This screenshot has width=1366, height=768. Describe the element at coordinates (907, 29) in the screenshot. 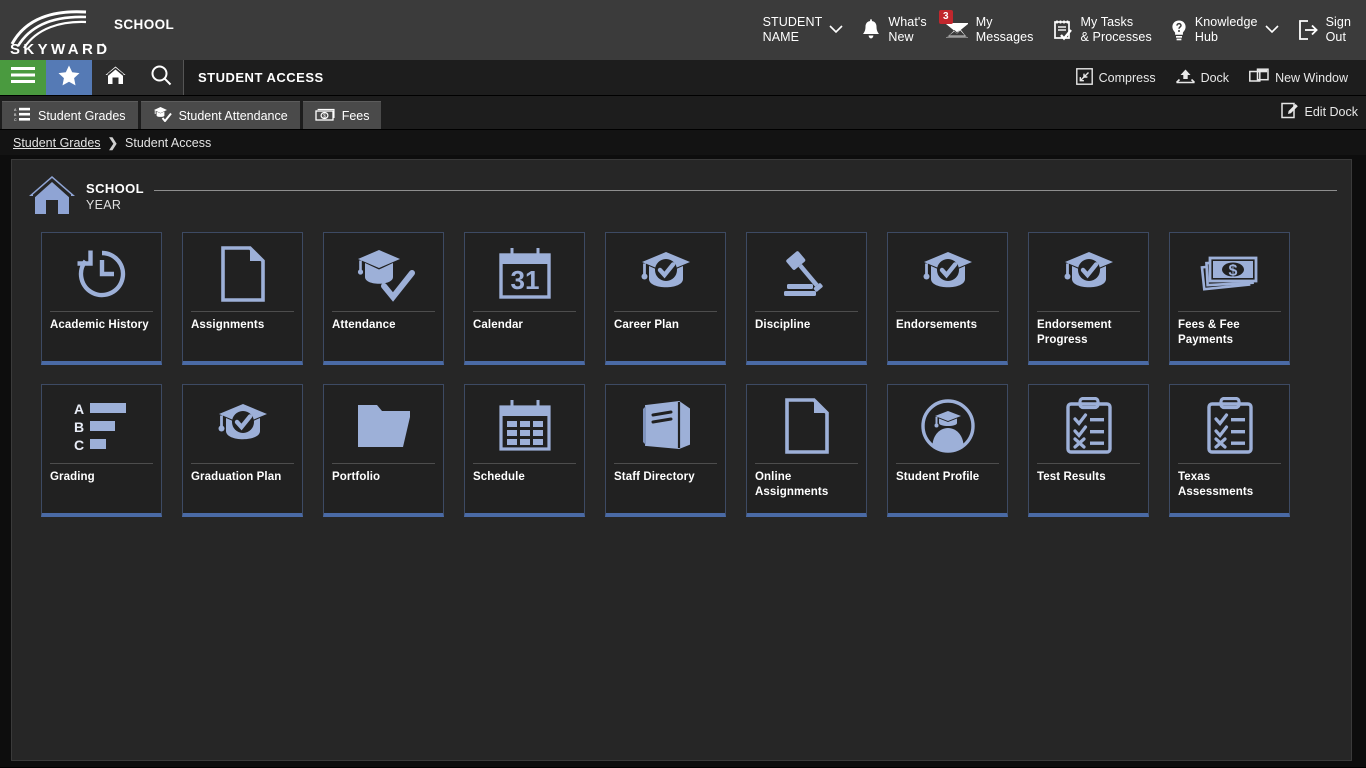

I see `whats-new-label: What's New` at that location.